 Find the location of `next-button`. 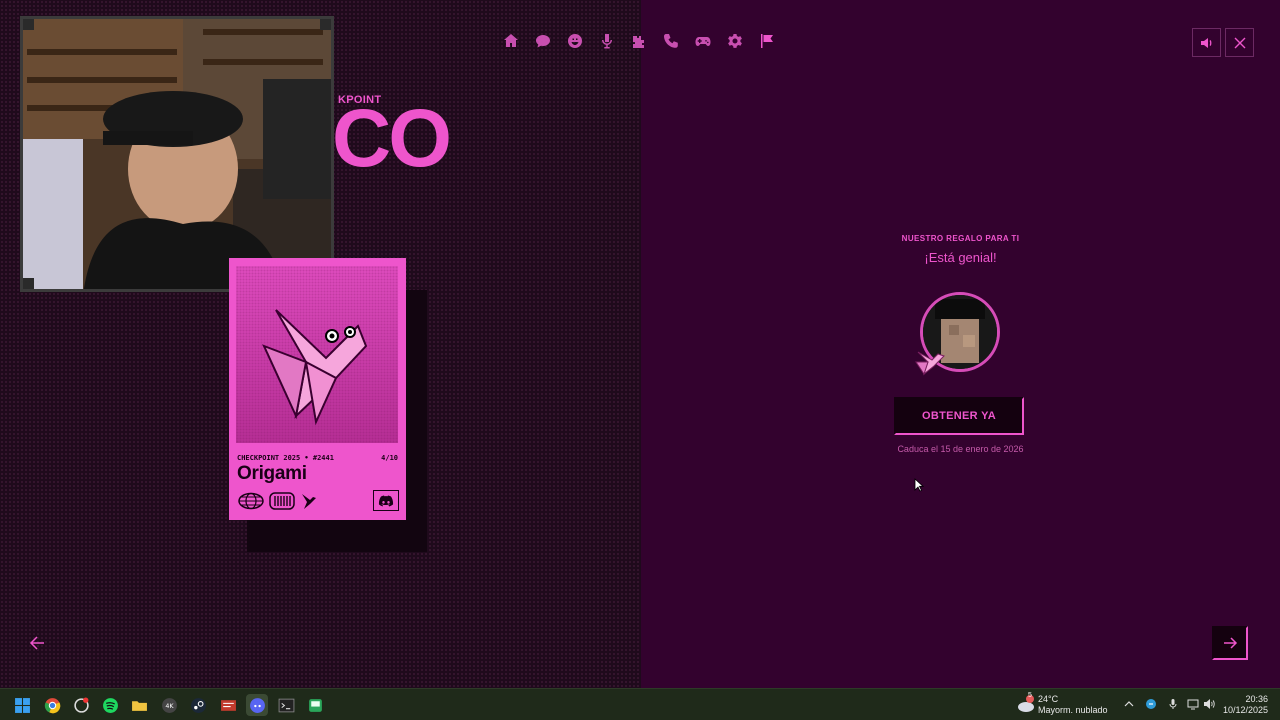

next-button is located at coordinates (1230, 643).